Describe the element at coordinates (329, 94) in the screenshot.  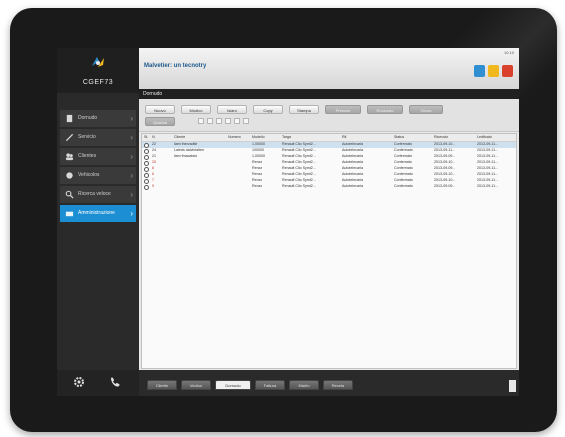
I see `toolbar-strip: Dornudo` at that location.